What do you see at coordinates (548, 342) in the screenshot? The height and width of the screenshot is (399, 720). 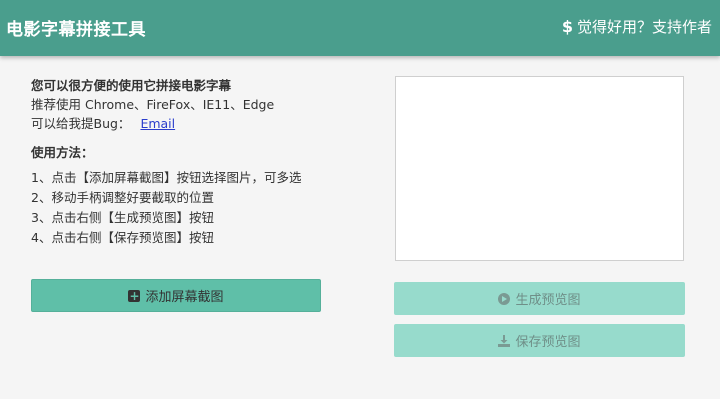 I see `save-preview-label: 保存预览图` at bounding box center [548, 342].